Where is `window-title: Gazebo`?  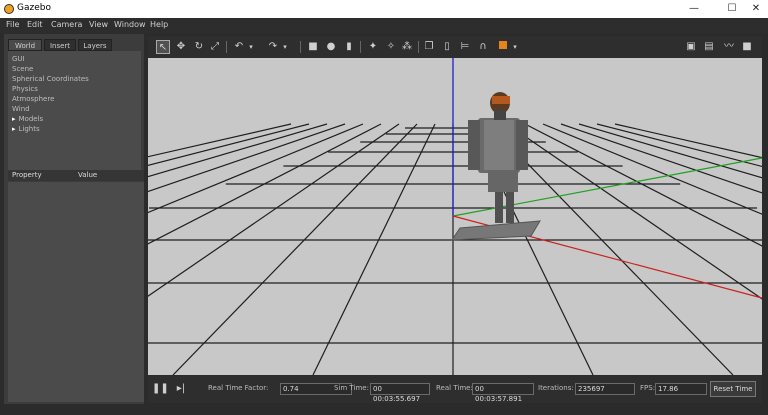 window-title: Gazebo is located at coordinates (34, 8).